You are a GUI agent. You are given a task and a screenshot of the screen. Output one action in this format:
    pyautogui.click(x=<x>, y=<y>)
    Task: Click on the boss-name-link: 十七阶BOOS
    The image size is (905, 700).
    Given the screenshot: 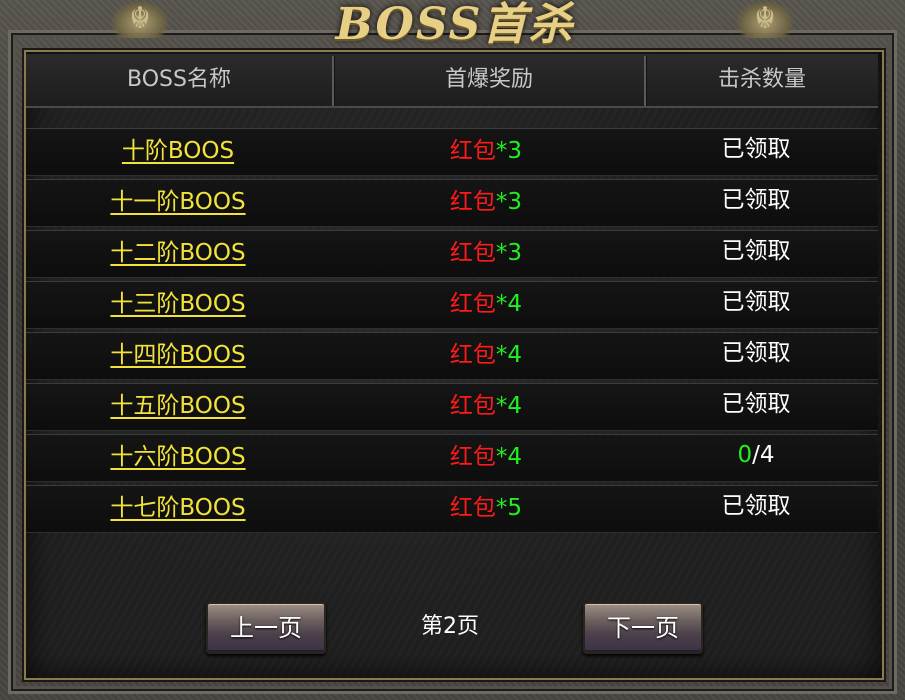 What is the action you would take?
    pyautogui.click(x=177, y=508)
    